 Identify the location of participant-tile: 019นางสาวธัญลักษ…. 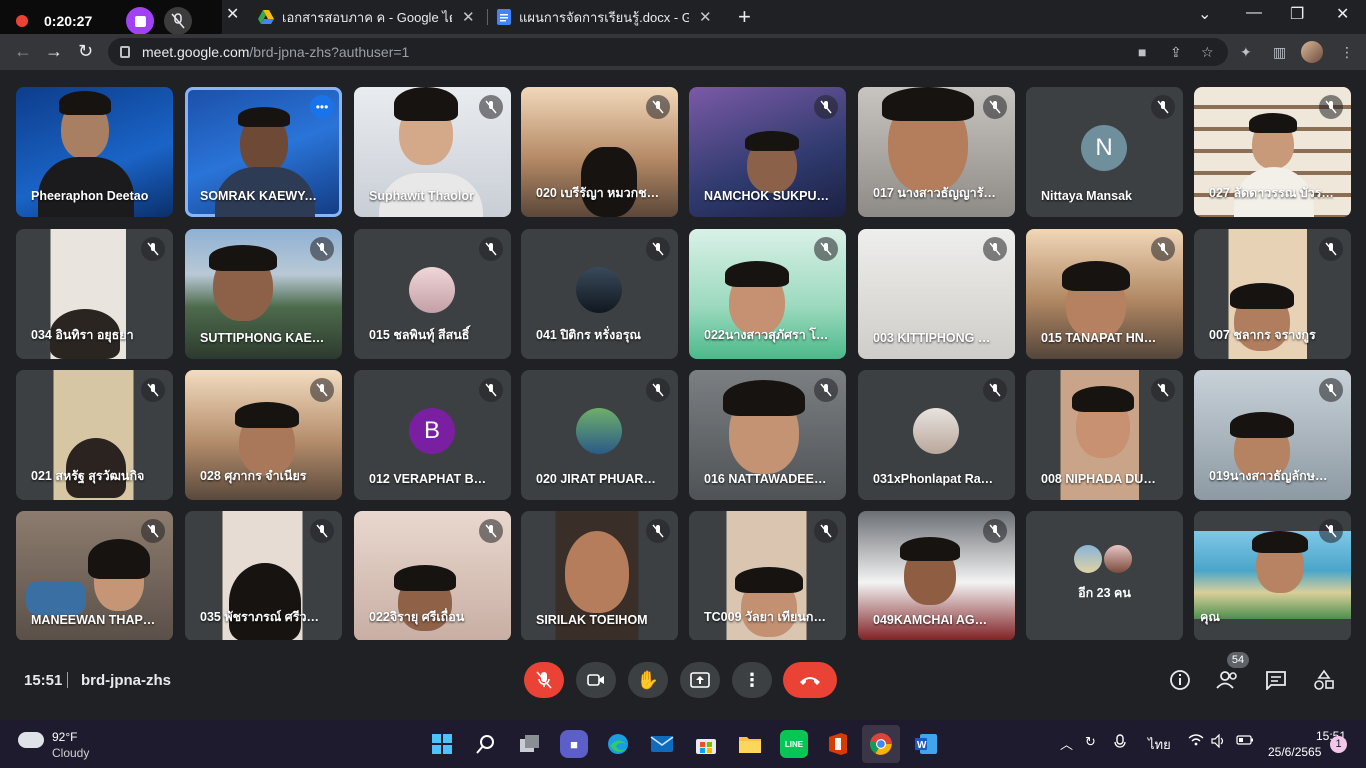
(1272, 435).